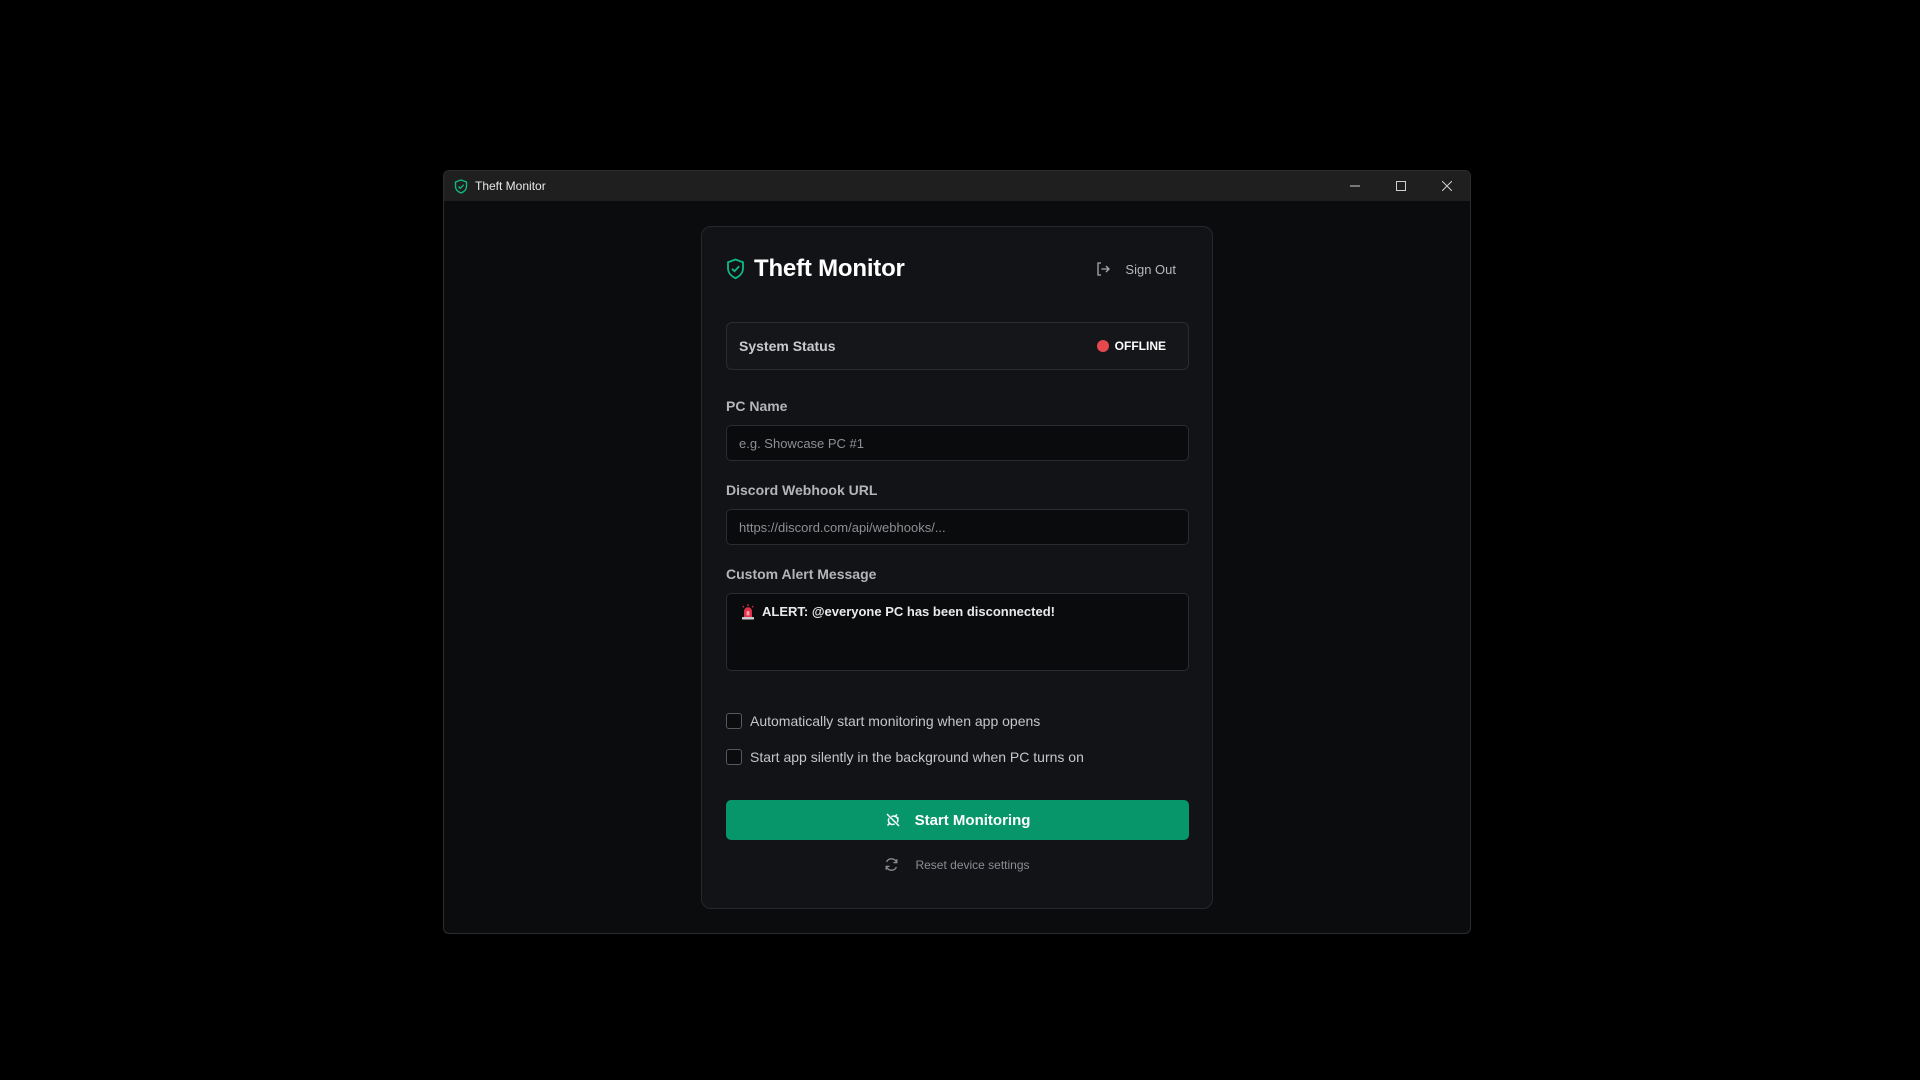  What do you see at coordinates (1102, 346) in the screenshot?
I see `status-dot-icon` at bounding box center [1102, 346].